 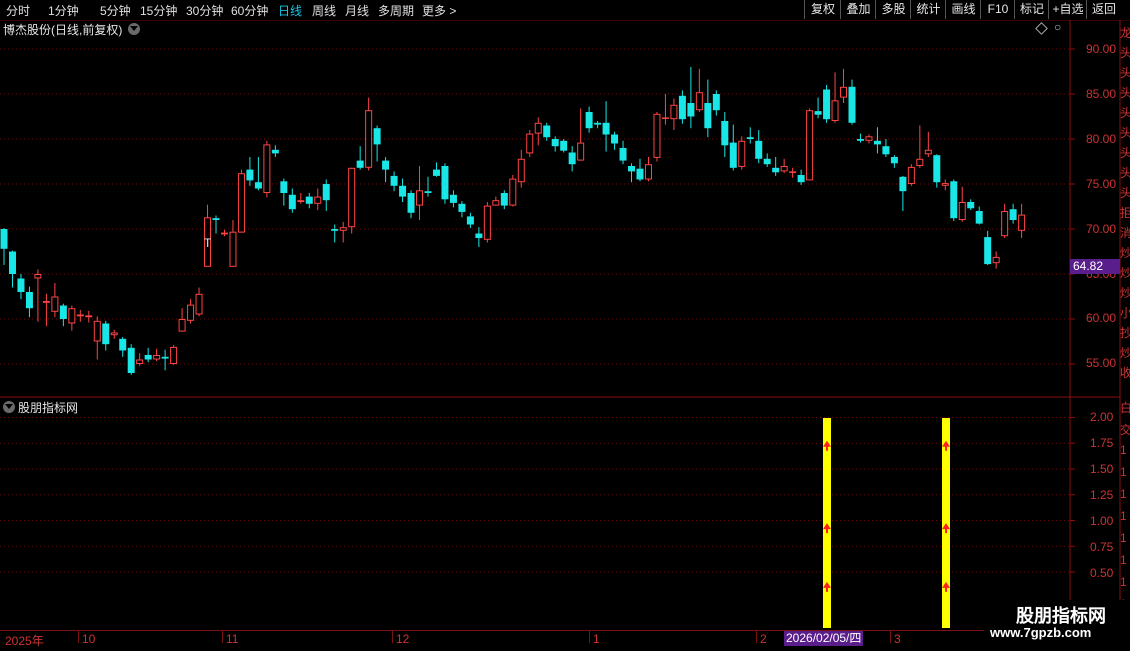 What do you see at coordinates (1101, 363) in the screenshot?
I see `y-tick-label: 55.00` at bounding box center [1101, 363].